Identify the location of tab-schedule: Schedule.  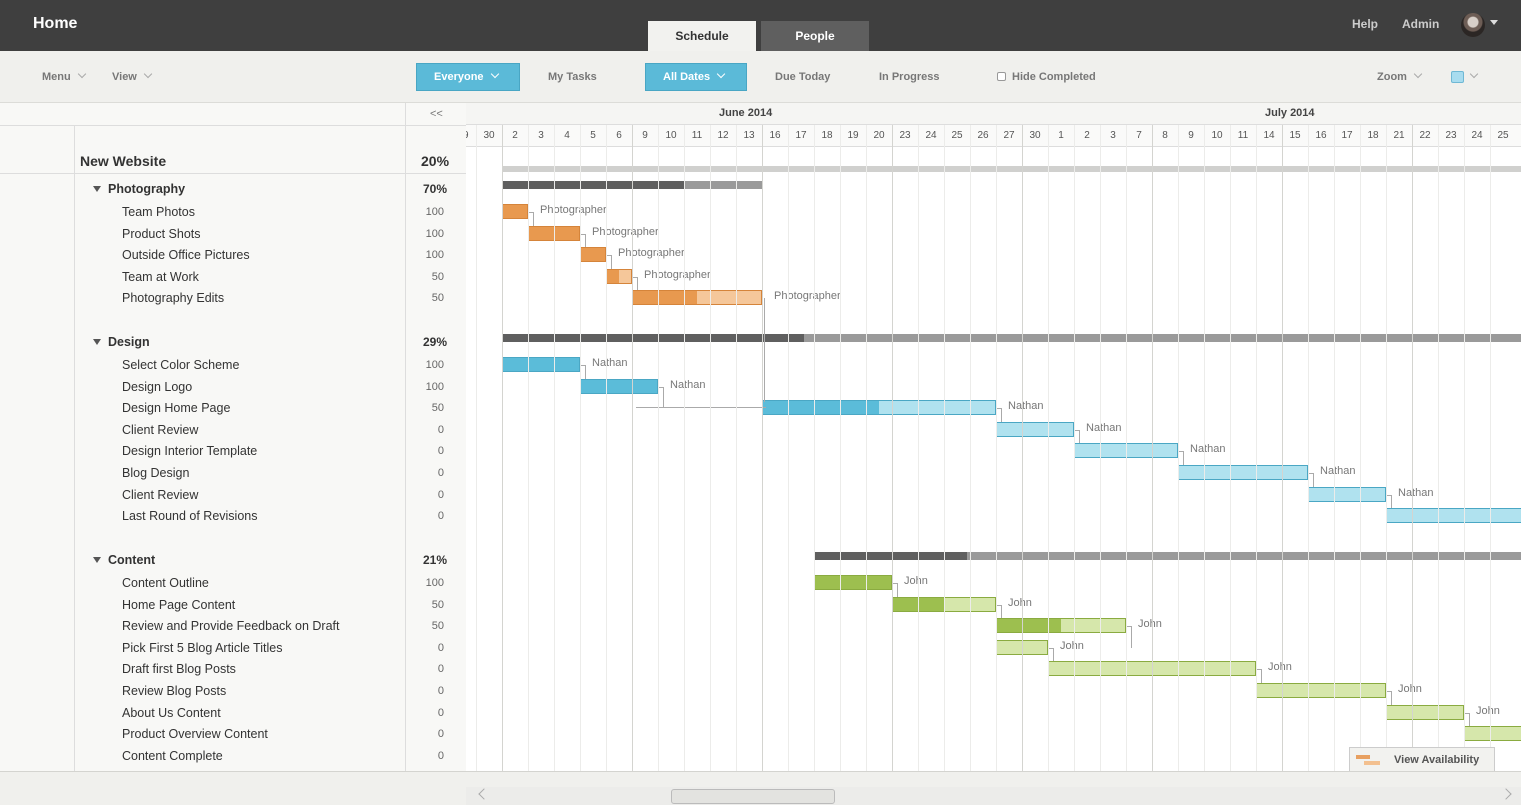
(702, 36).